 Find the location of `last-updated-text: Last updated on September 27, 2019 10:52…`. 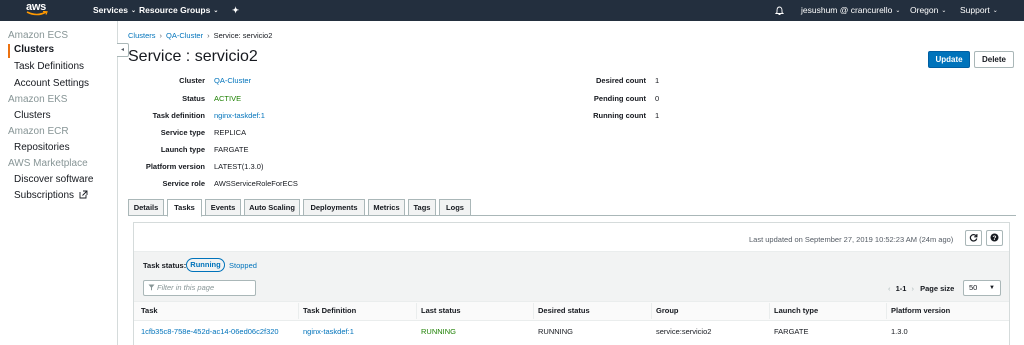

last-updated-text: Last updated on September 27, 2019 10:52… is located at coordinates (851, 239).